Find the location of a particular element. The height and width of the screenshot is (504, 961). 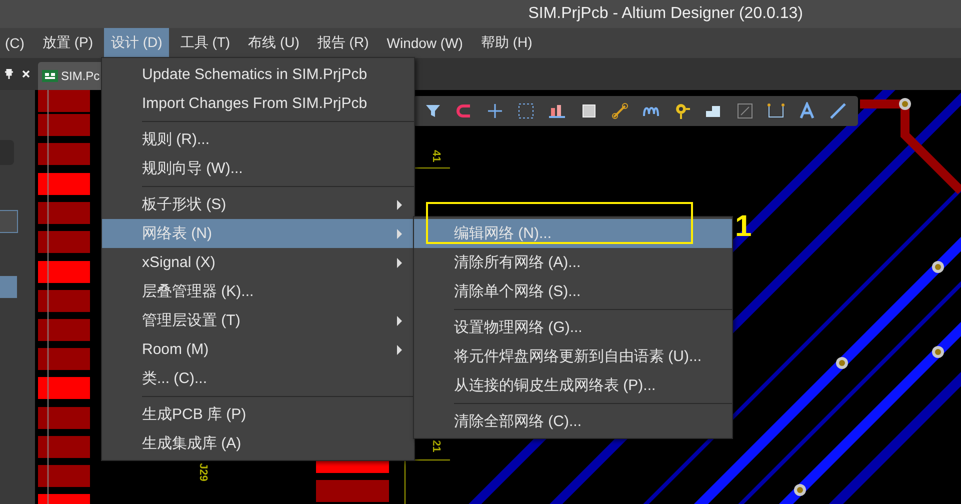

dashed-square-icon is located at coordinates (526, 111).